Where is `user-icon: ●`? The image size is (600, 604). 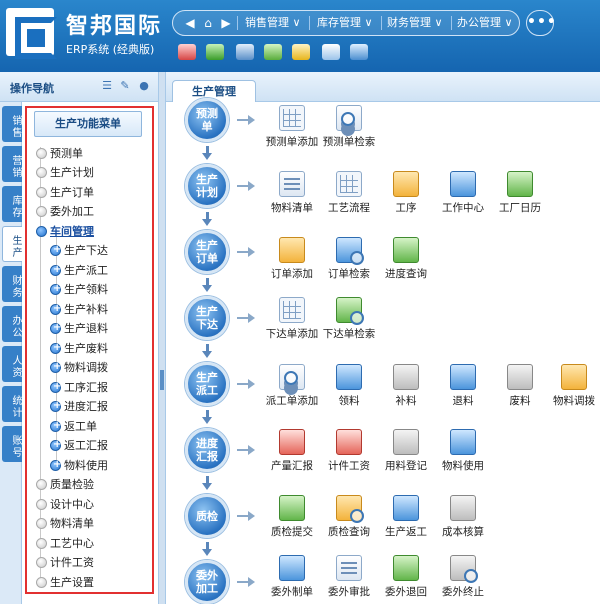
user-icon: ● is located at coordinates (144, 86).